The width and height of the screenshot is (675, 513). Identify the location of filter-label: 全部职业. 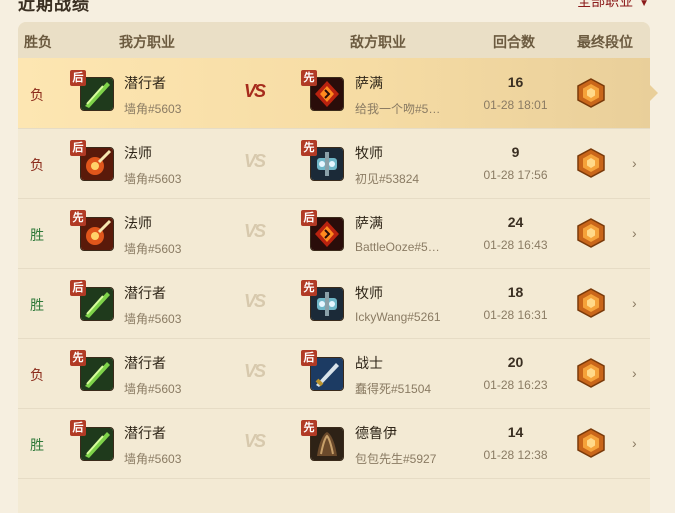
(605, 4).